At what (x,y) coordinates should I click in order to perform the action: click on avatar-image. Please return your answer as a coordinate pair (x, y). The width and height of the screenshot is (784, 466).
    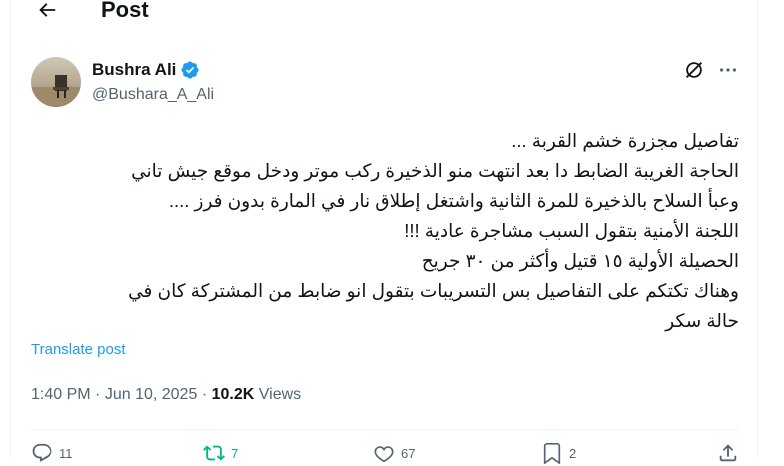
    Looking at the image, I should click on (56, 82).